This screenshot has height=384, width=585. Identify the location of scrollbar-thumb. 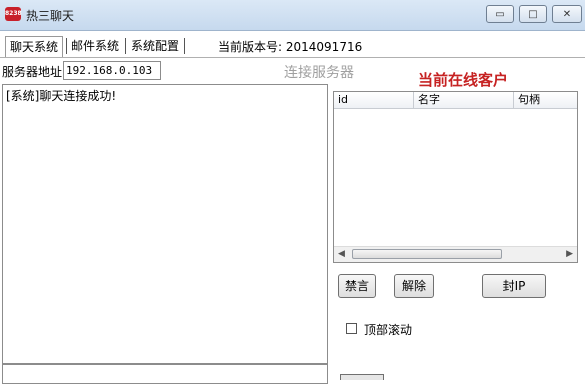
(427, 254).